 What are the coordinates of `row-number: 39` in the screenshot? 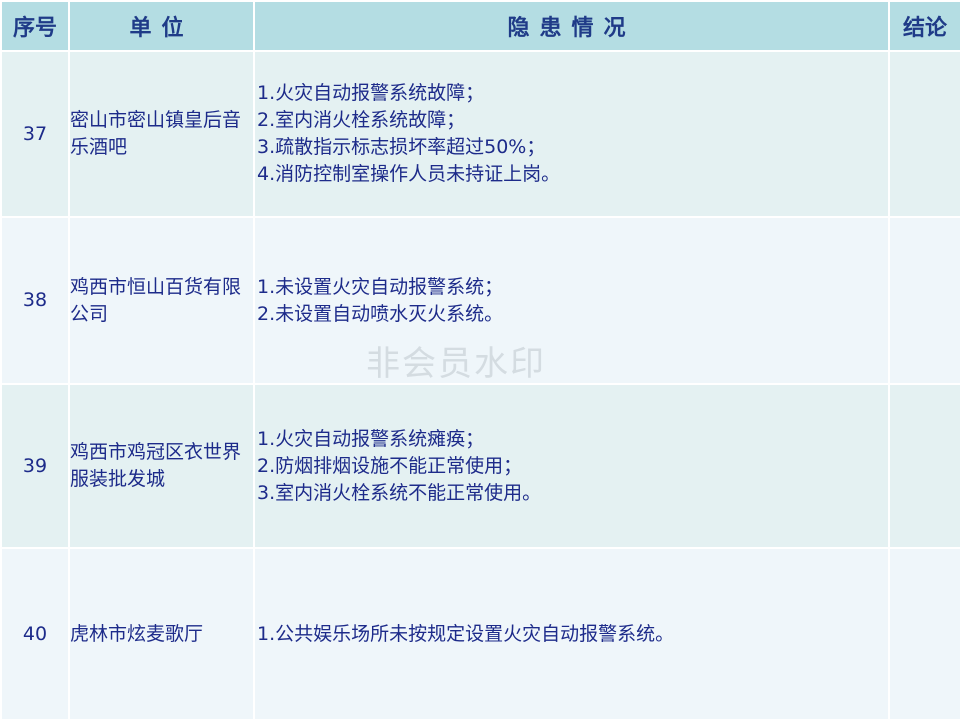 It's located at (35, 466).